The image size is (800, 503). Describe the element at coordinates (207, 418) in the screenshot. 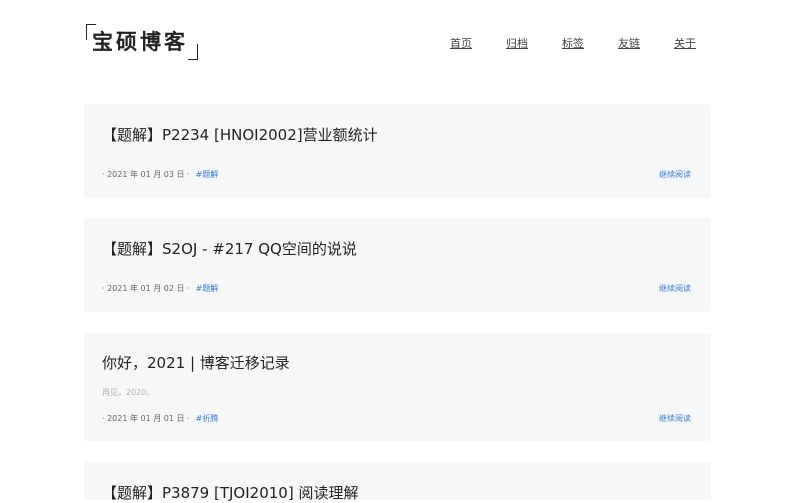

I see `post-tag: #折腾` at that location.